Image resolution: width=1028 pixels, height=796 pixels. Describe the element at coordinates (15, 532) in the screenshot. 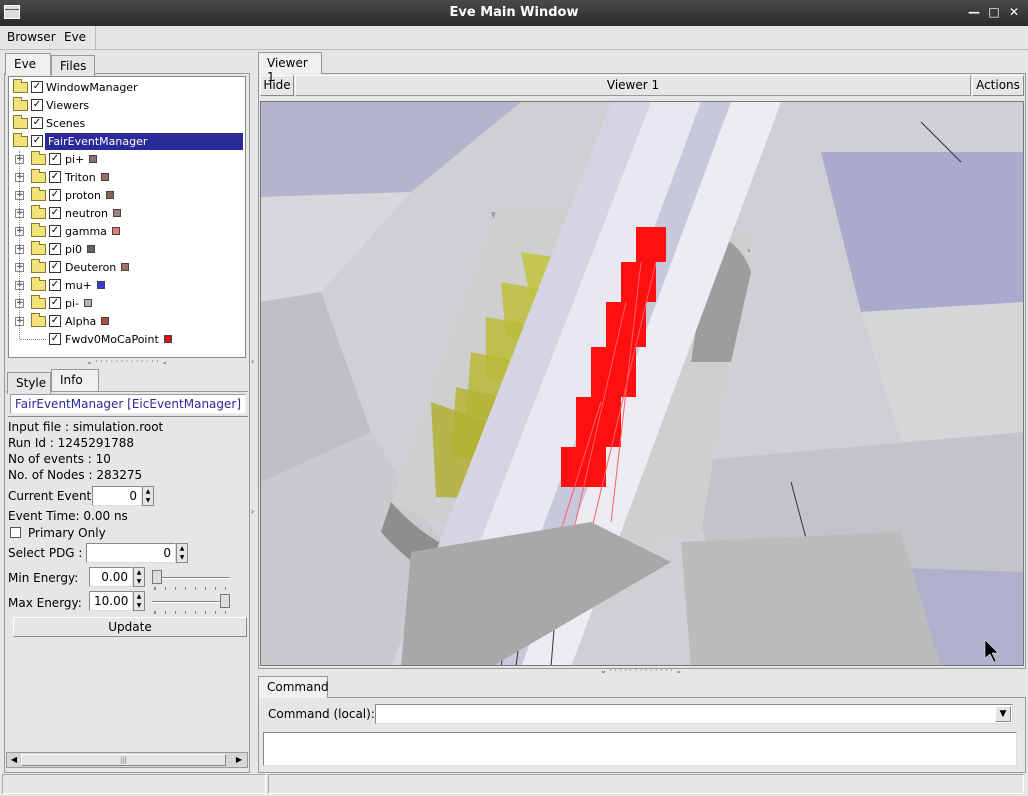

I see `primary-only-checkbox` at that location.